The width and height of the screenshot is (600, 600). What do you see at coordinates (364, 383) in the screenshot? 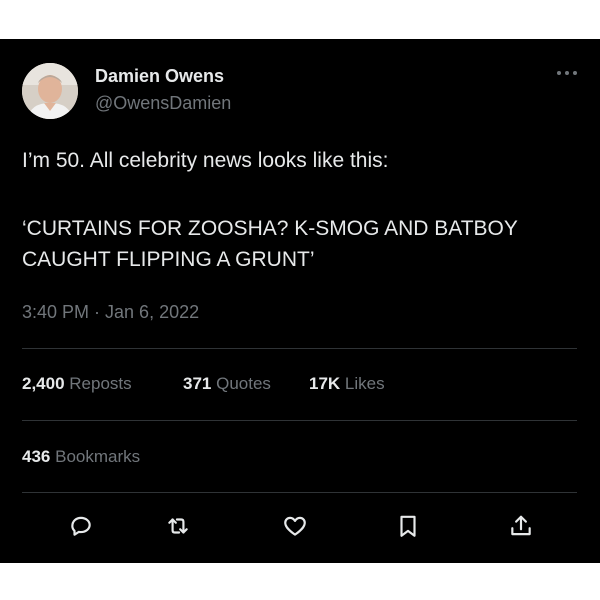
I see `likes-label: Likes` at bounding box center [364, 383].